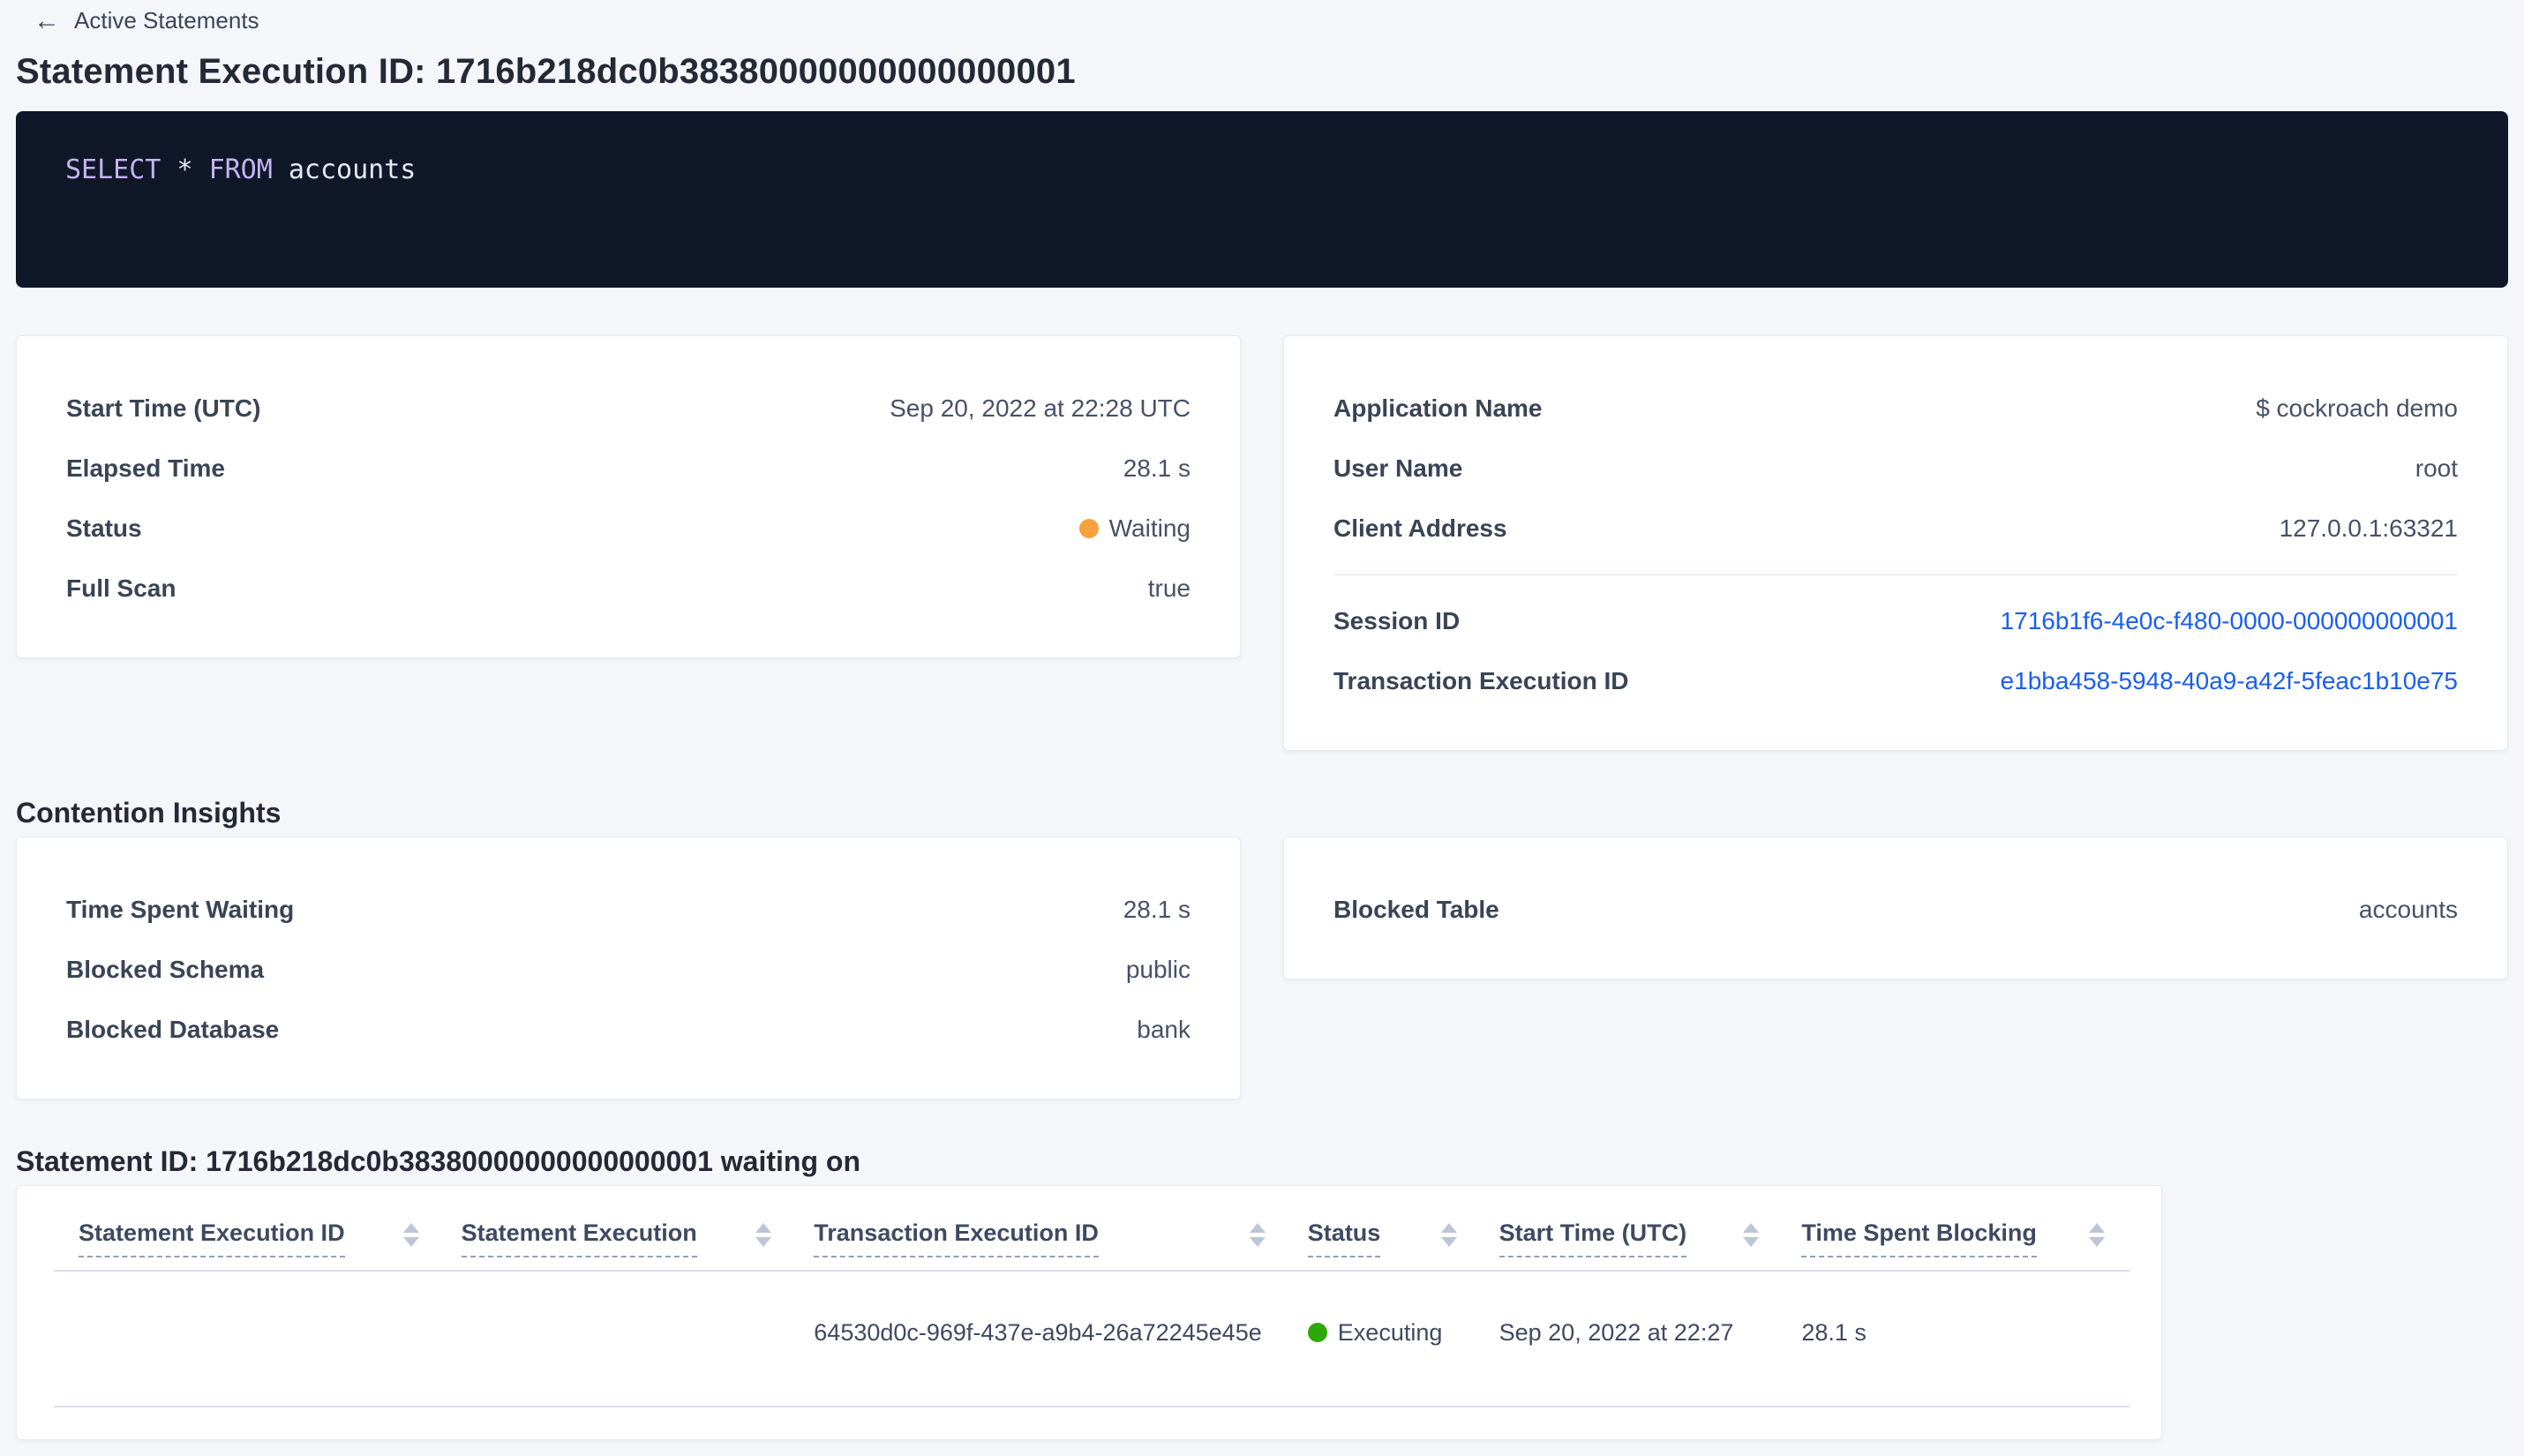  I want to click on detail-row-elapsed-time: Elapsed Time 28.1 s, so click(628, 469).